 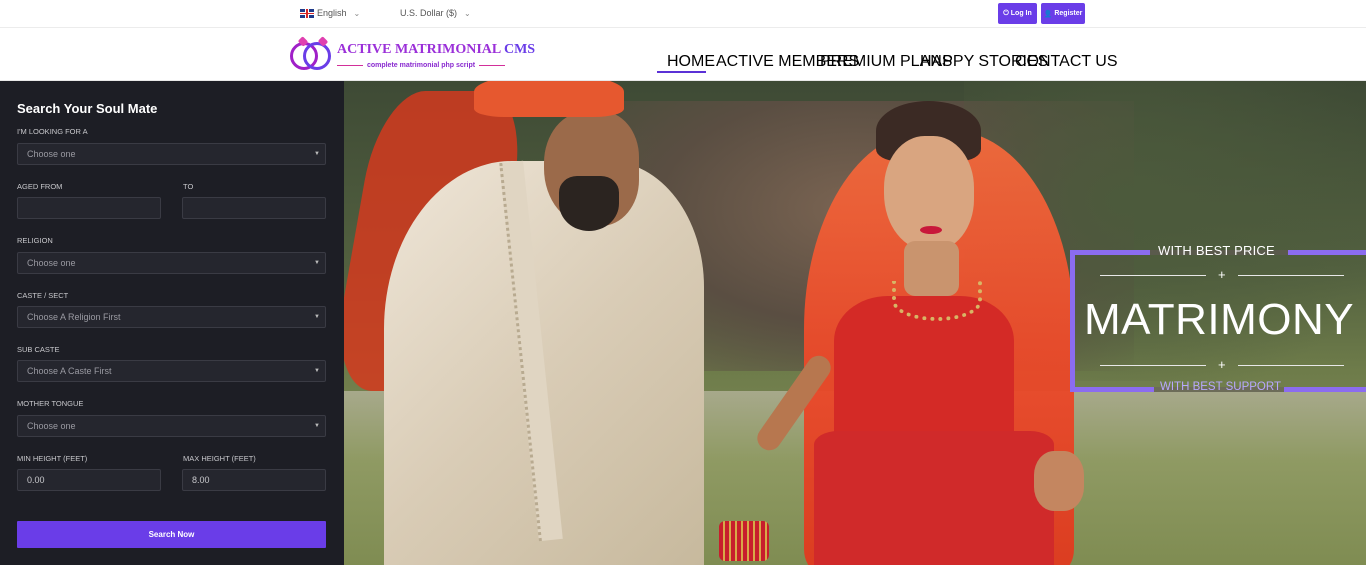 I want to click on currency-selector: U.S. Dollar ($) ⌄, so click(x=435, y=13).